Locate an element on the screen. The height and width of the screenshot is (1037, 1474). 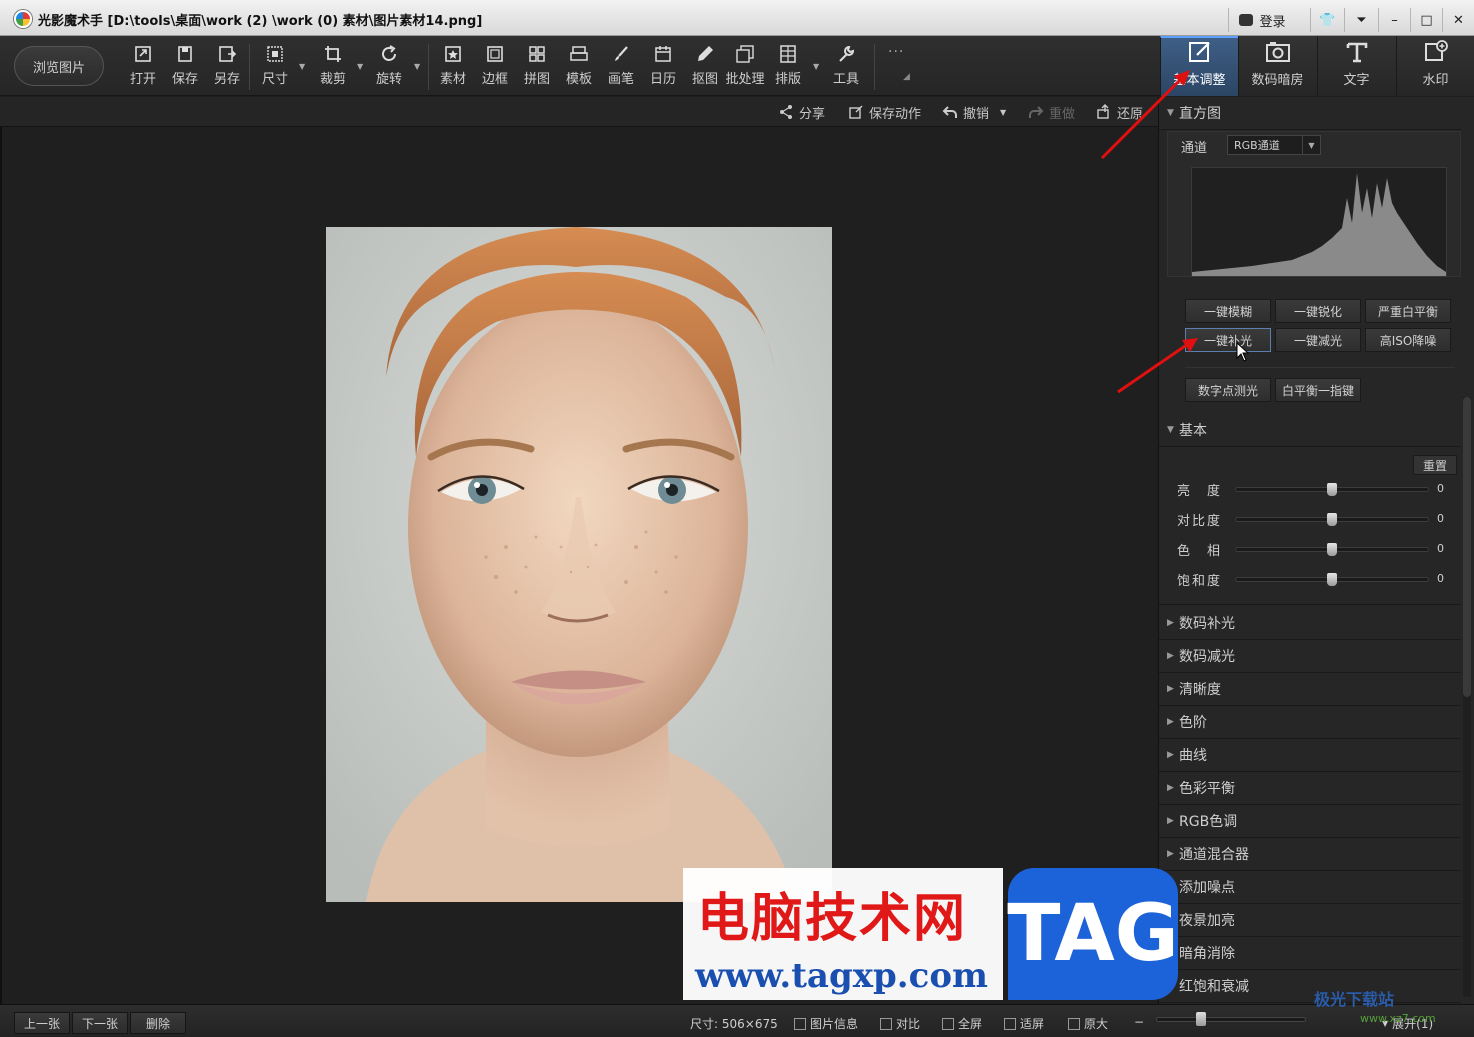
section-add-noise: ▶添加噪点 is located at coordinates (1310, 887).